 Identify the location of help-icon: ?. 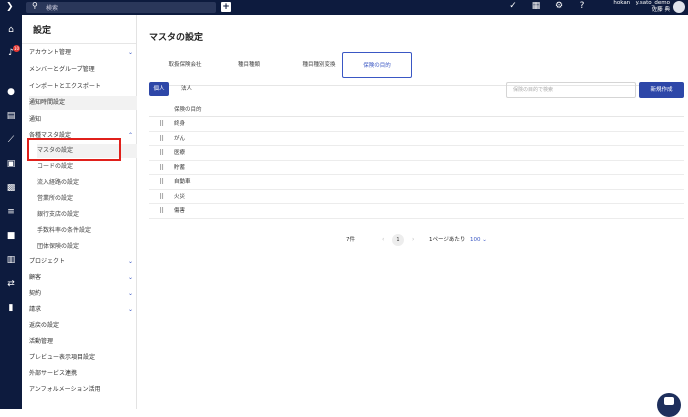
(582, 6).